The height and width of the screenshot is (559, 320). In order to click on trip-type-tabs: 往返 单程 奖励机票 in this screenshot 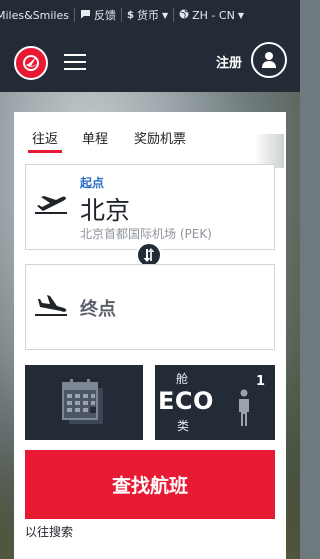, I will do `click(154, 146)`.